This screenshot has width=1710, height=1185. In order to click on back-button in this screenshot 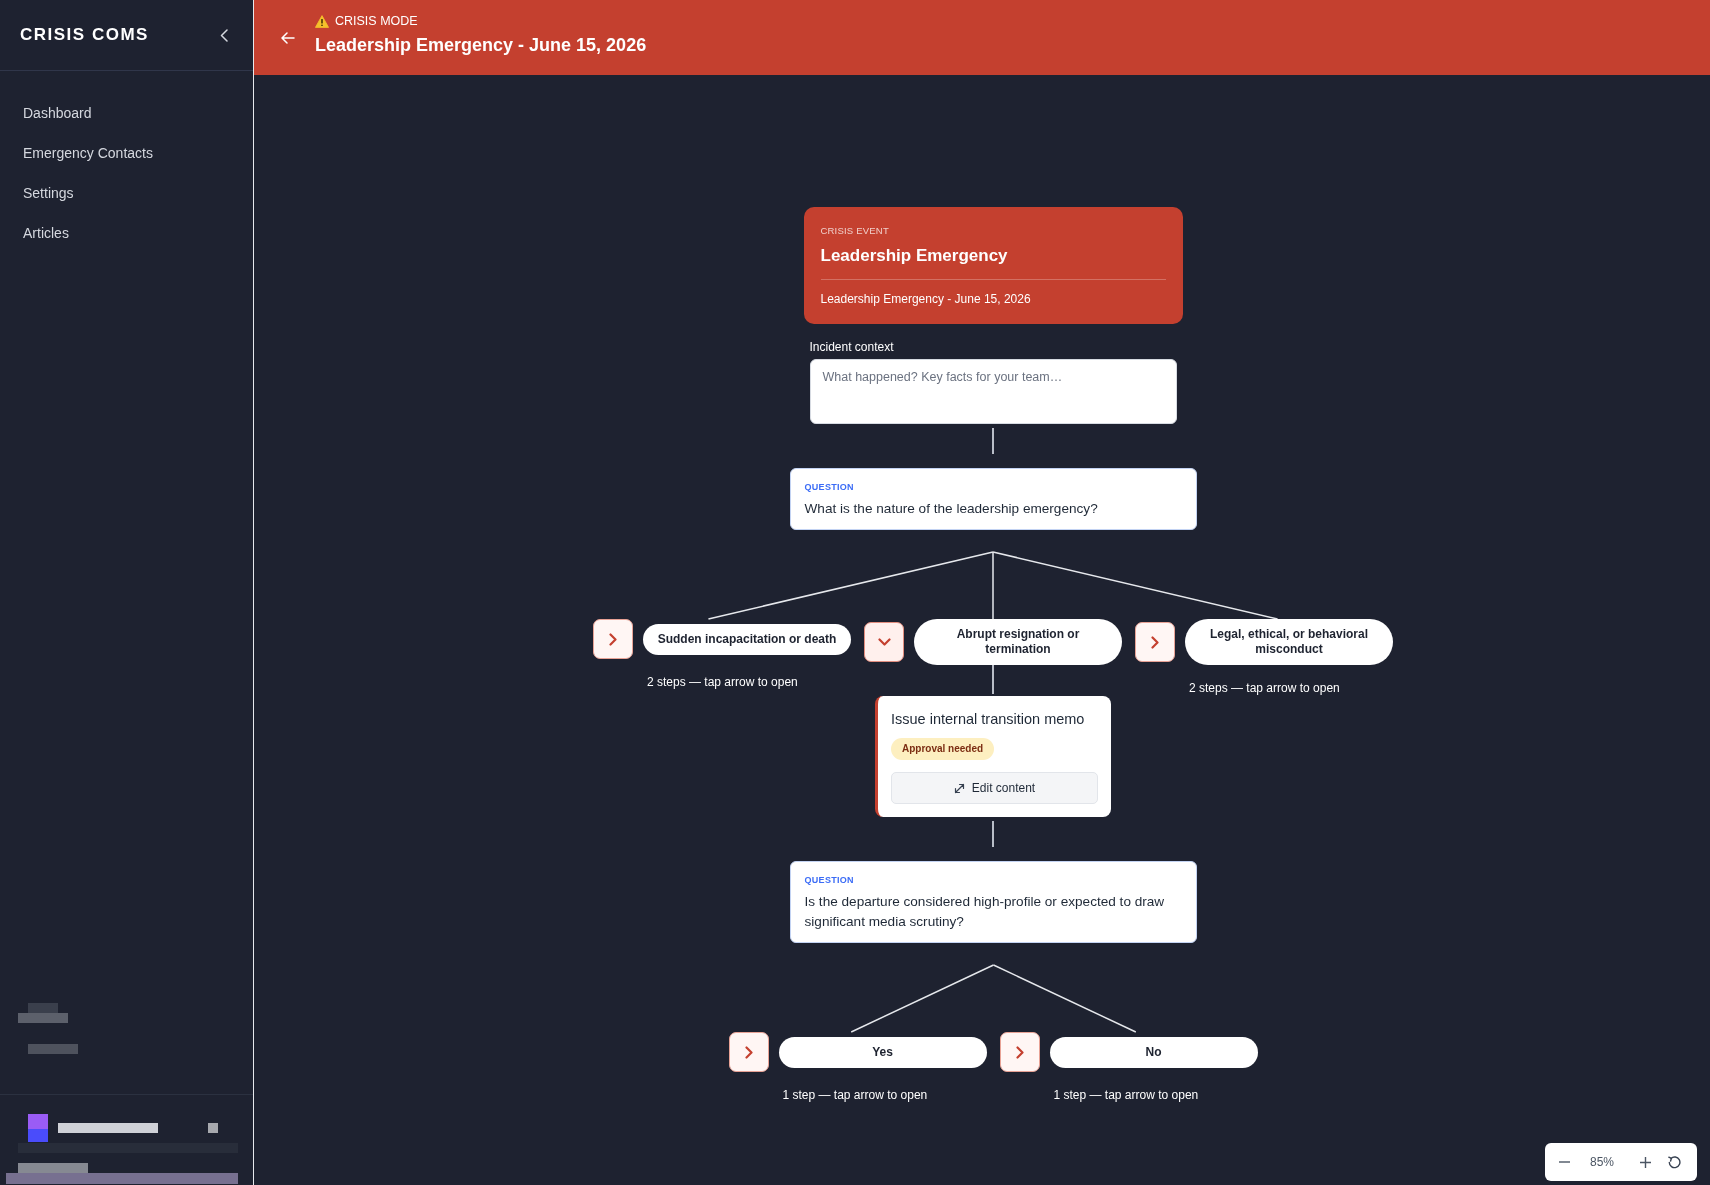, I will do `click(288, 37)`.